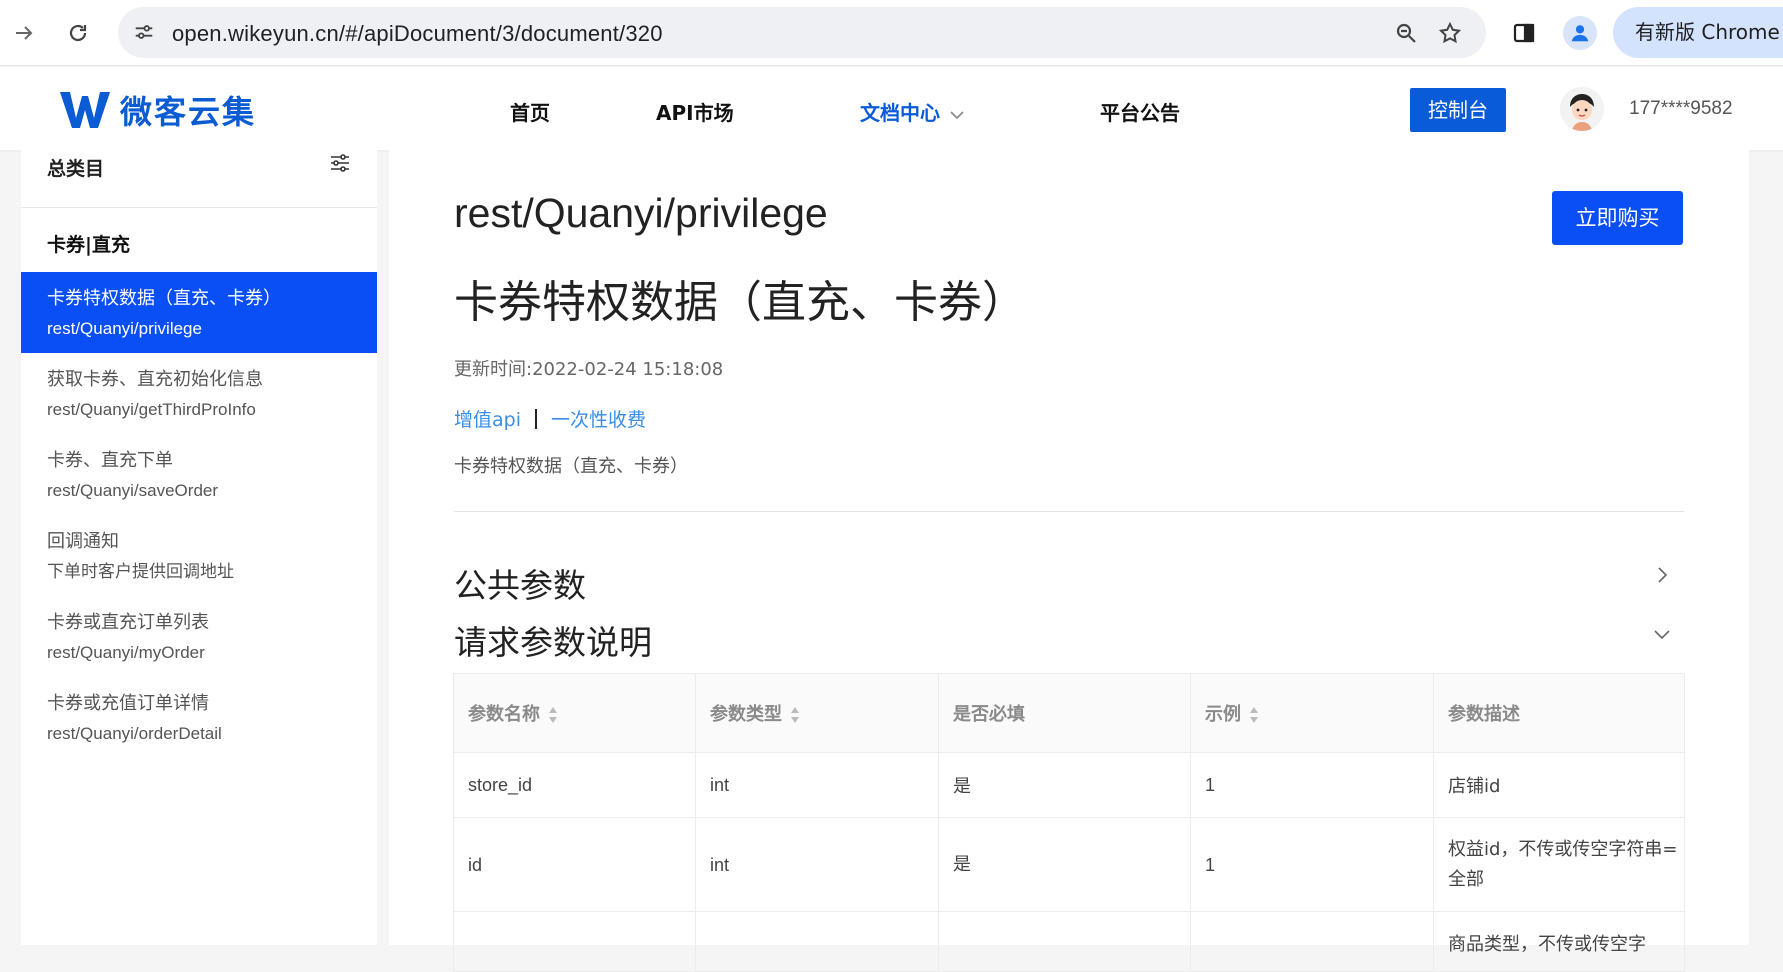 Image resolution: width=1783 pixels, height=972 pixels. Describe the element at coordinates (598, 418) in the screenshot. I see `tag-one-time-fee: 一次性收费` at that location.